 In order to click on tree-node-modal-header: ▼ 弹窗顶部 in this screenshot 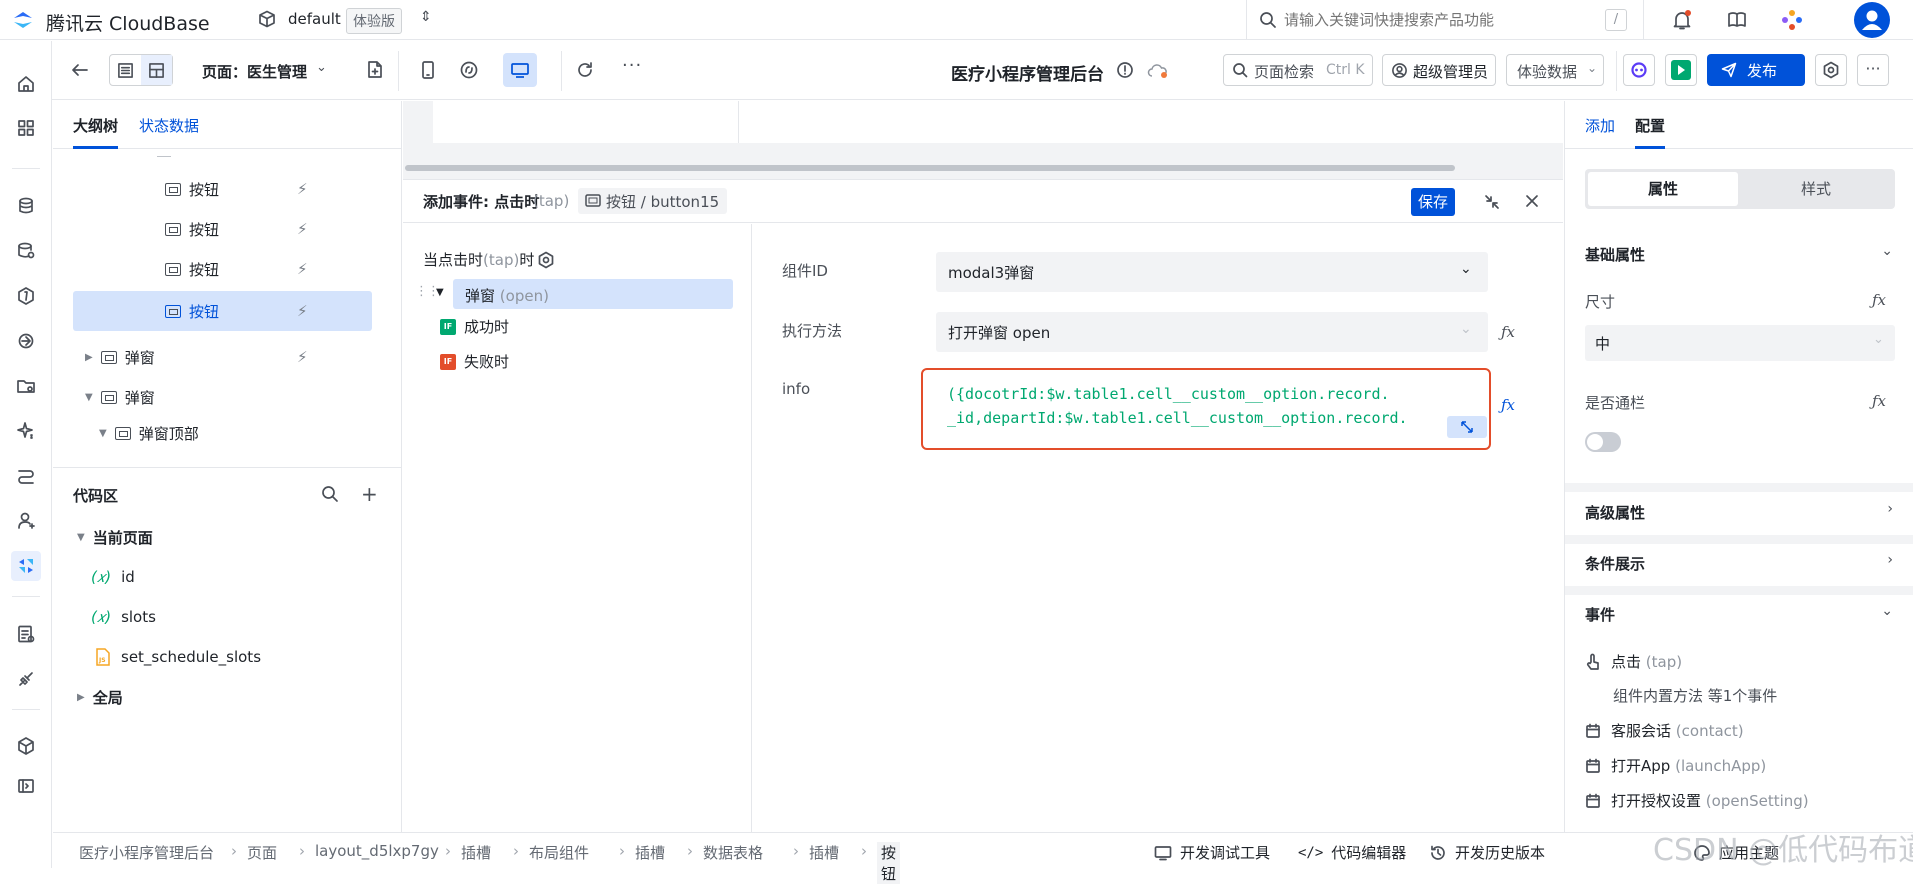, I will do `click(227, 433)`.